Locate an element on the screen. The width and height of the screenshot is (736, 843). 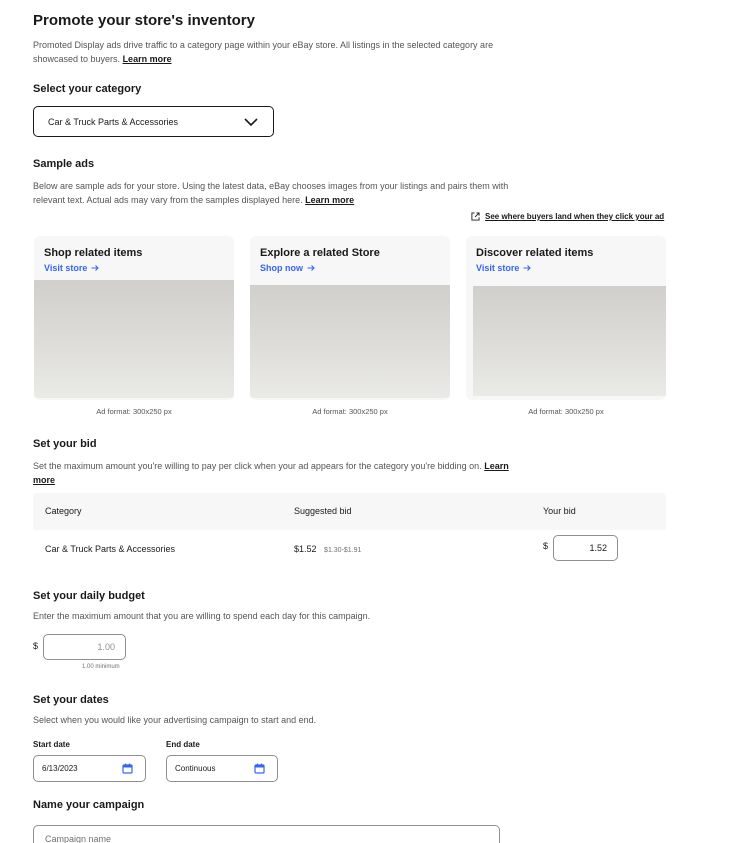
sample-ad-card-title: Shop related items is located at coordinates (93, 253).